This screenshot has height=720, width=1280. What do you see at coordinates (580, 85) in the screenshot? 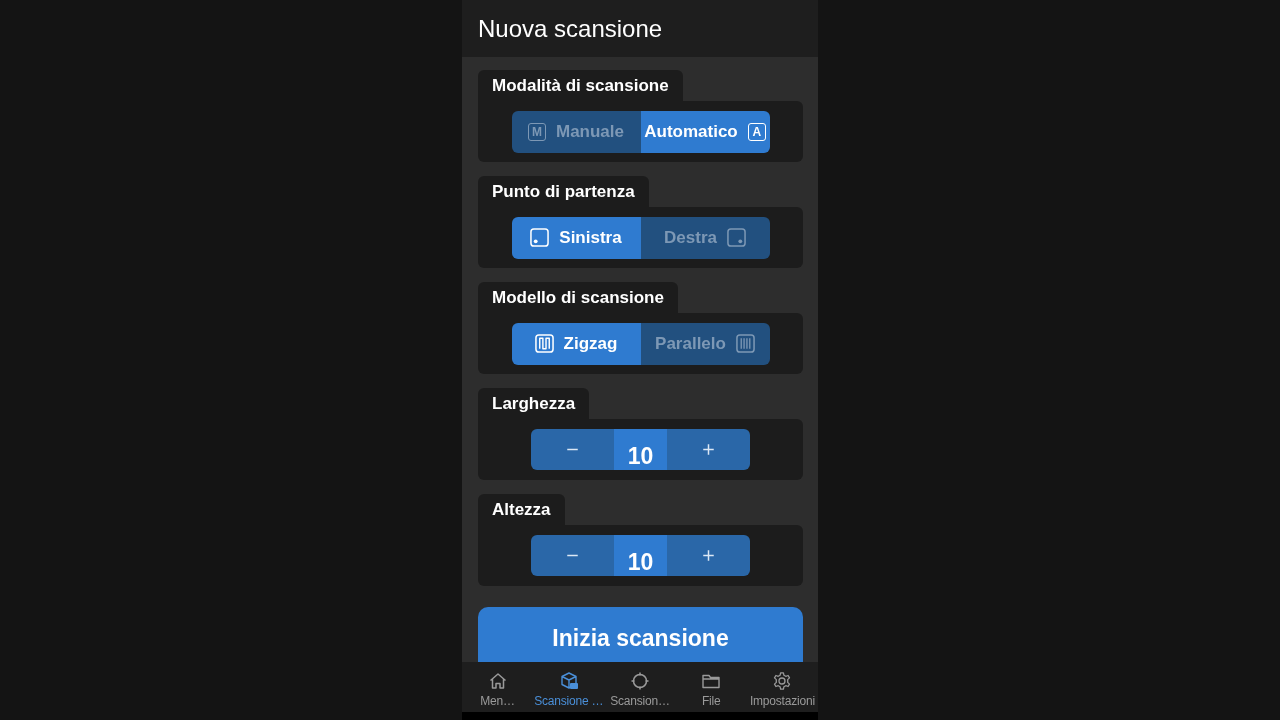
I see `section-label: Modalità di scansione` at bounding box center [580, 85].